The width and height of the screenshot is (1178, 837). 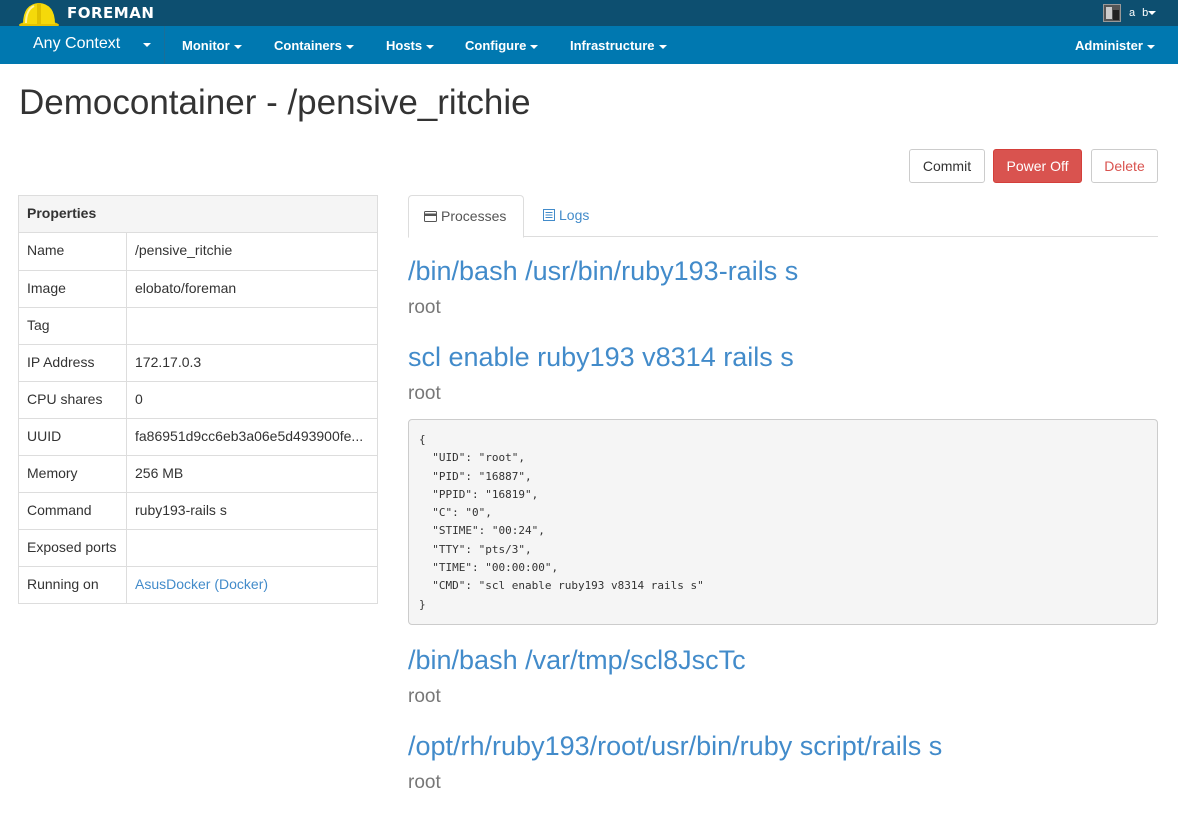 I want to click on property-key: UUID, so click(x=73, y=437).